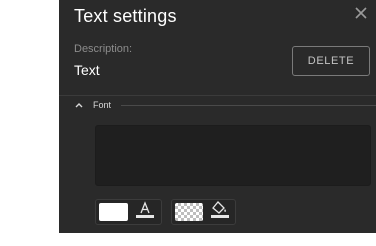 Image resolution: width=376 pixels, height=246 pixels. I want to click on font-section-label: Font, so click(102, 105).